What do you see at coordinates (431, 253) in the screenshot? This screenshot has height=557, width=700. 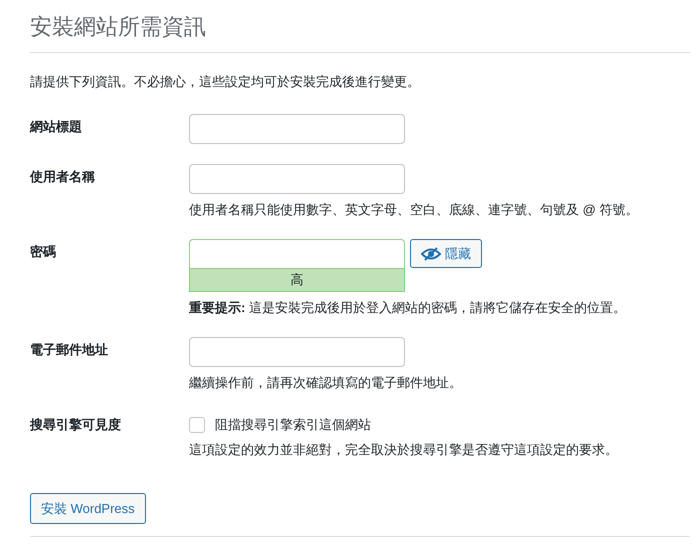 I see `eye-slash-icon` at bounding box center [431, 253].